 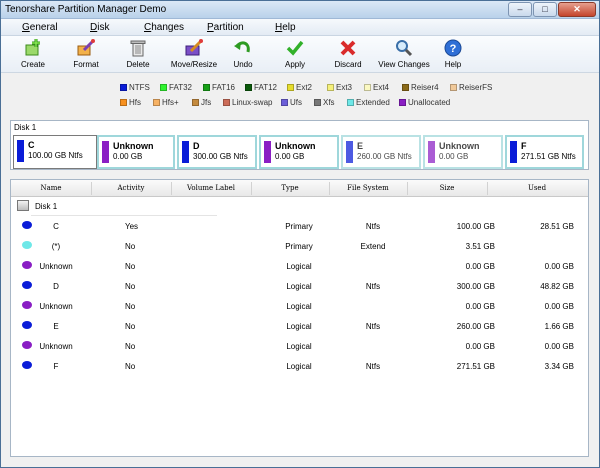 I want to click on disk-map-partition-unknown-1: Unknown 0.00 GB, so click(x=136, y=152).